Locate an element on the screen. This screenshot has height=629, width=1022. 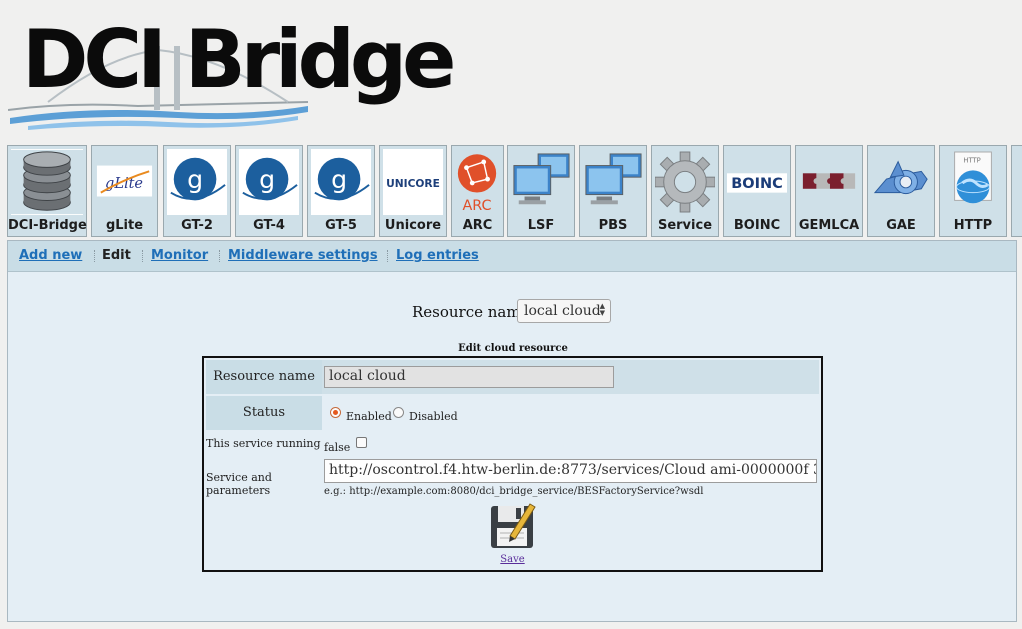
select-arrows-icon: ▲ ▼ is located at coordinates (602, 309).